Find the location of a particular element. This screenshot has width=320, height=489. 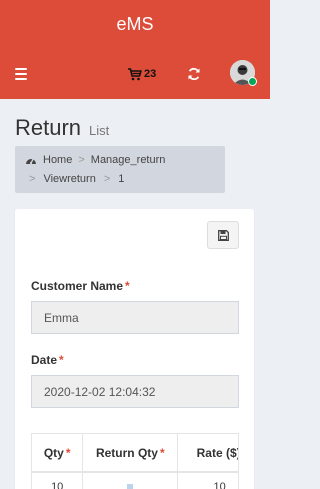

user-avatar is located at coordinates (243, 73).